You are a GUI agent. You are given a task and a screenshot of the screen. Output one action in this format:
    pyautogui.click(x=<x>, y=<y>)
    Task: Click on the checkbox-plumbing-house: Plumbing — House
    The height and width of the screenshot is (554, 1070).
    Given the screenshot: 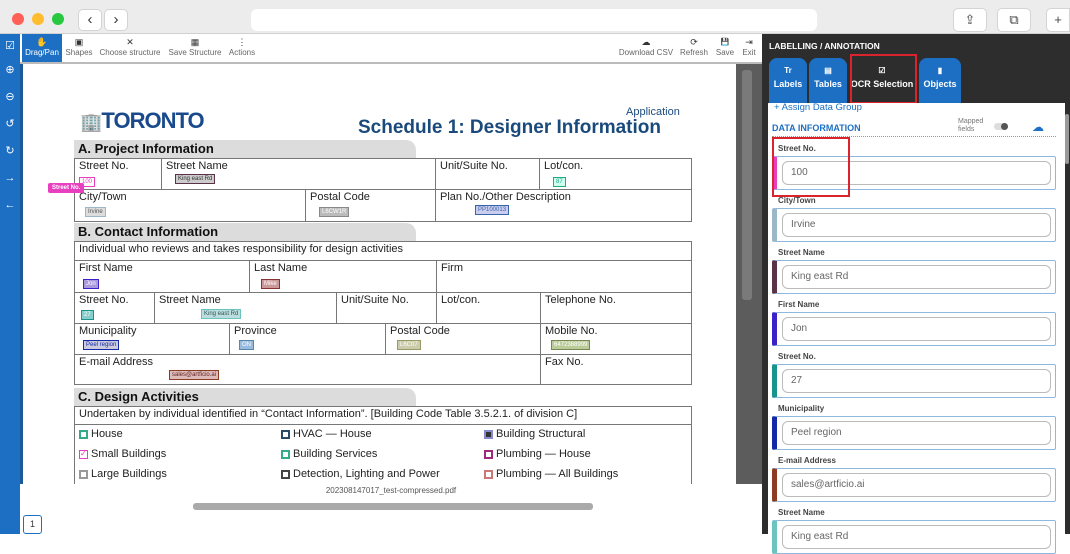 What is the action you would take?
    pyautogui.click(x=537, y=454)
    